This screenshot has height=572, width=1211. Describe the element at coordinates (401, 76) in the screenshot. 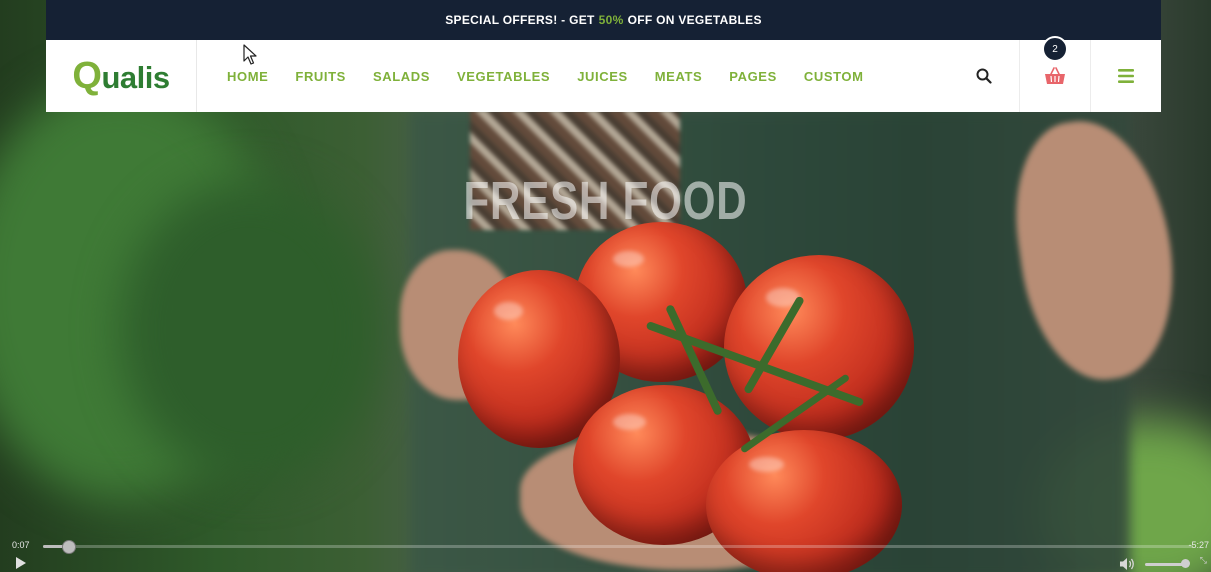

I see `nav-salads: SALADS` at that location.